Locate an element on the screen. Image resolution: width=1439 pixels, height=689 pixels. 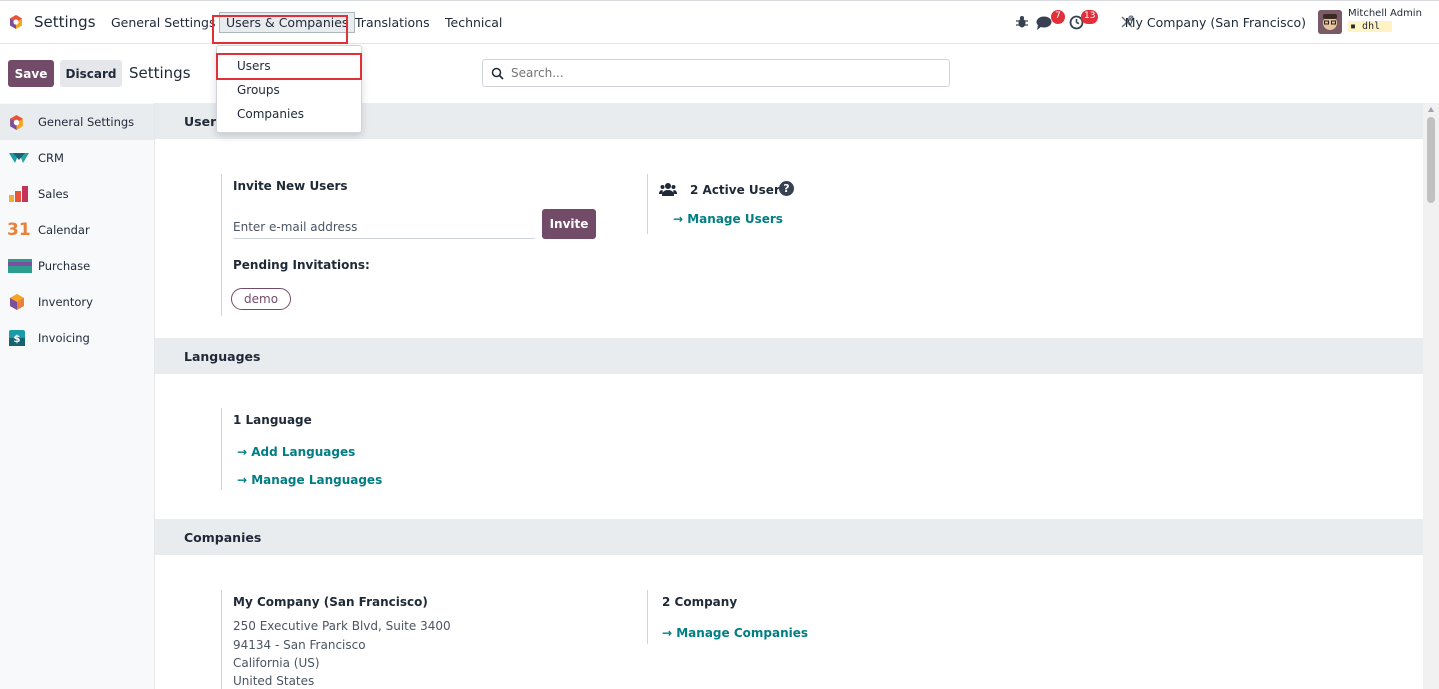
invite-email-input is located at coordinates (384, 227).